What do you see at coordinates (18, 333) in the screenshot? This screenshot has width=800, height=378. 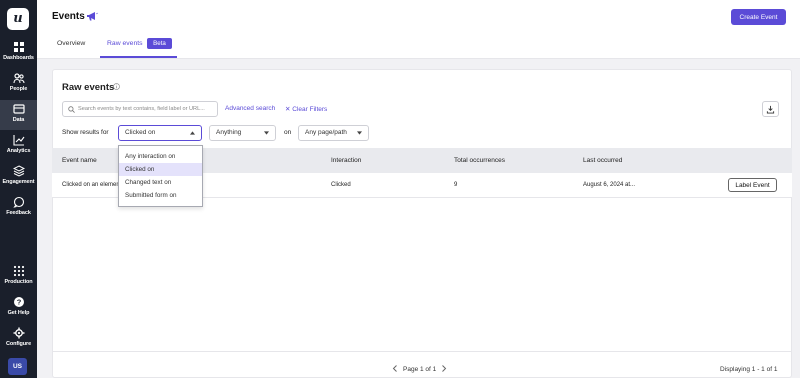 I see `gear-icon` at bounding box center [18, 333].